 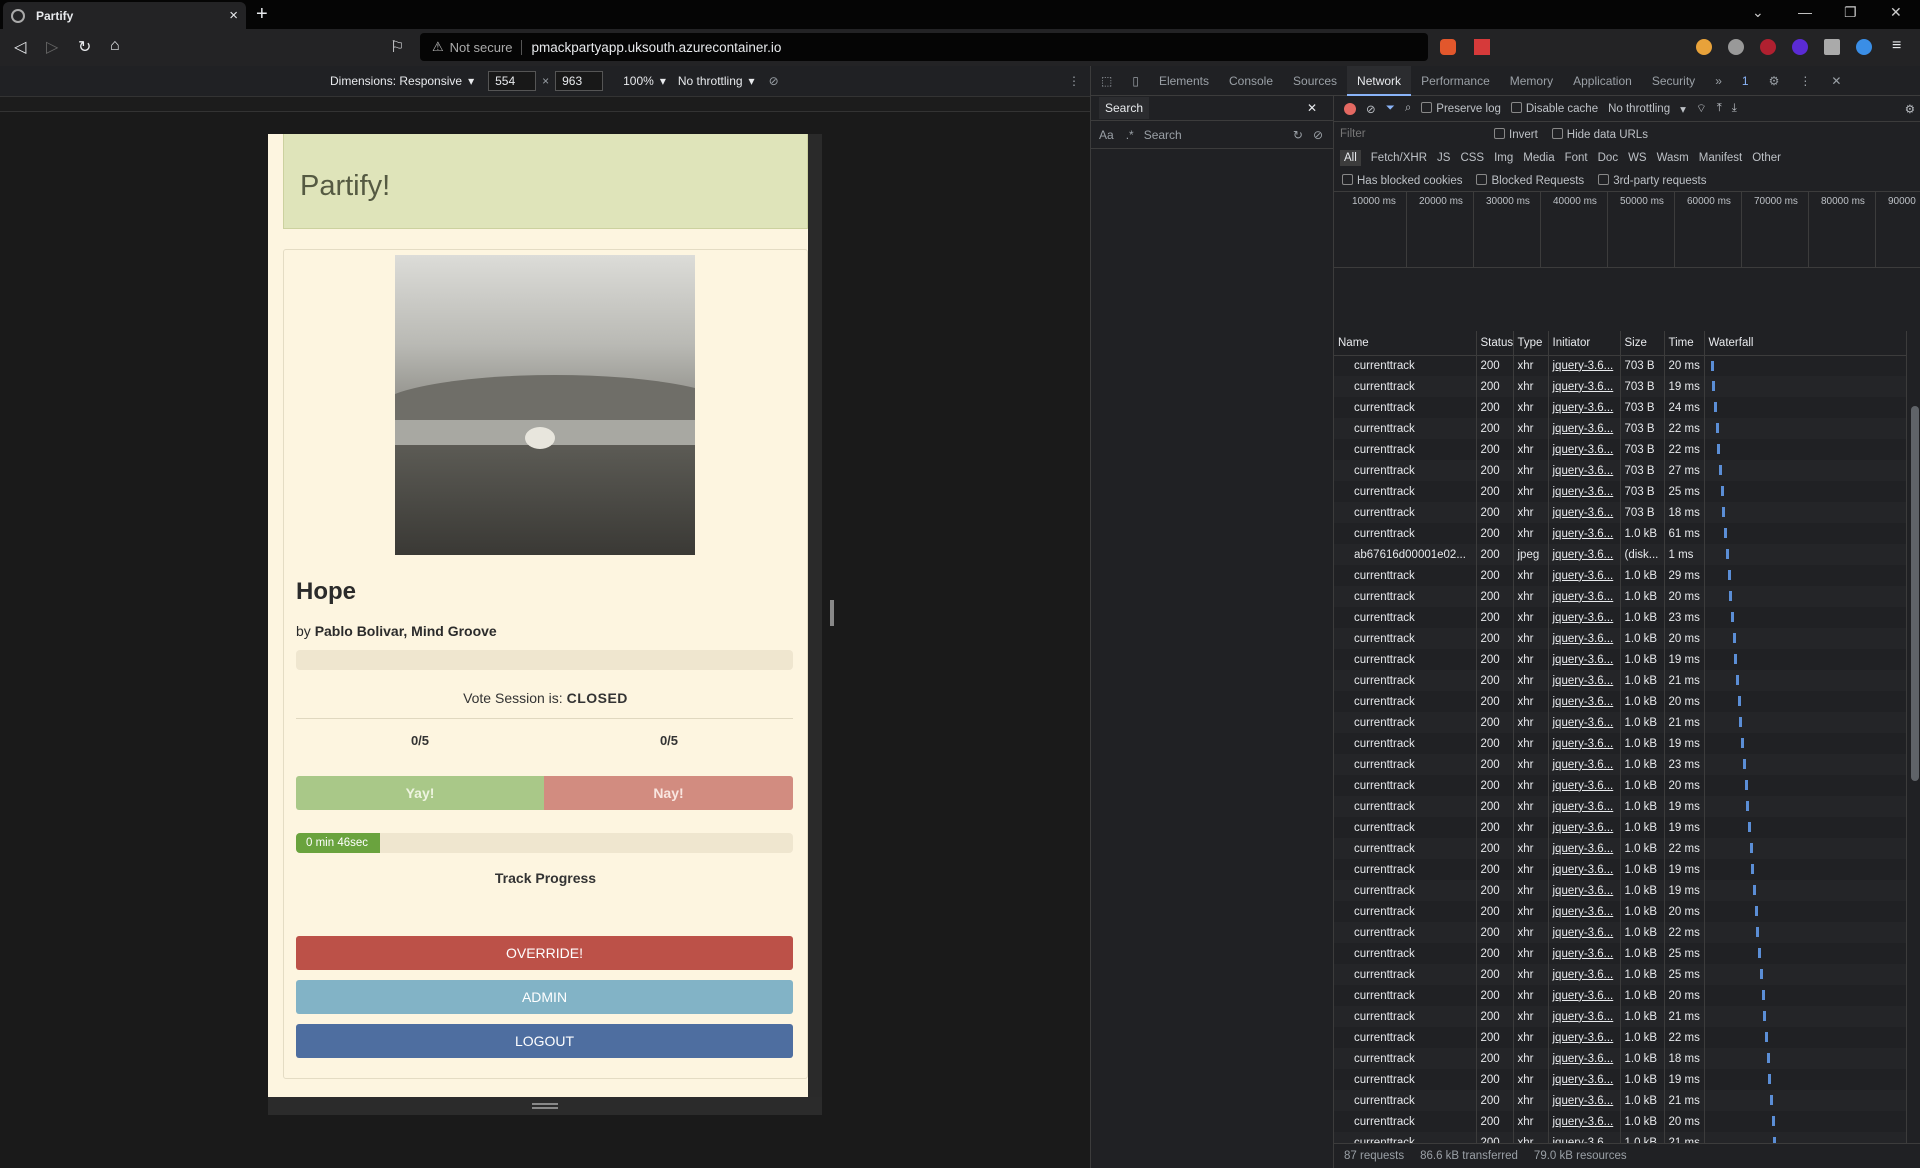 I want to click on tab-elements: Elements, so click(x=1184, y=81).